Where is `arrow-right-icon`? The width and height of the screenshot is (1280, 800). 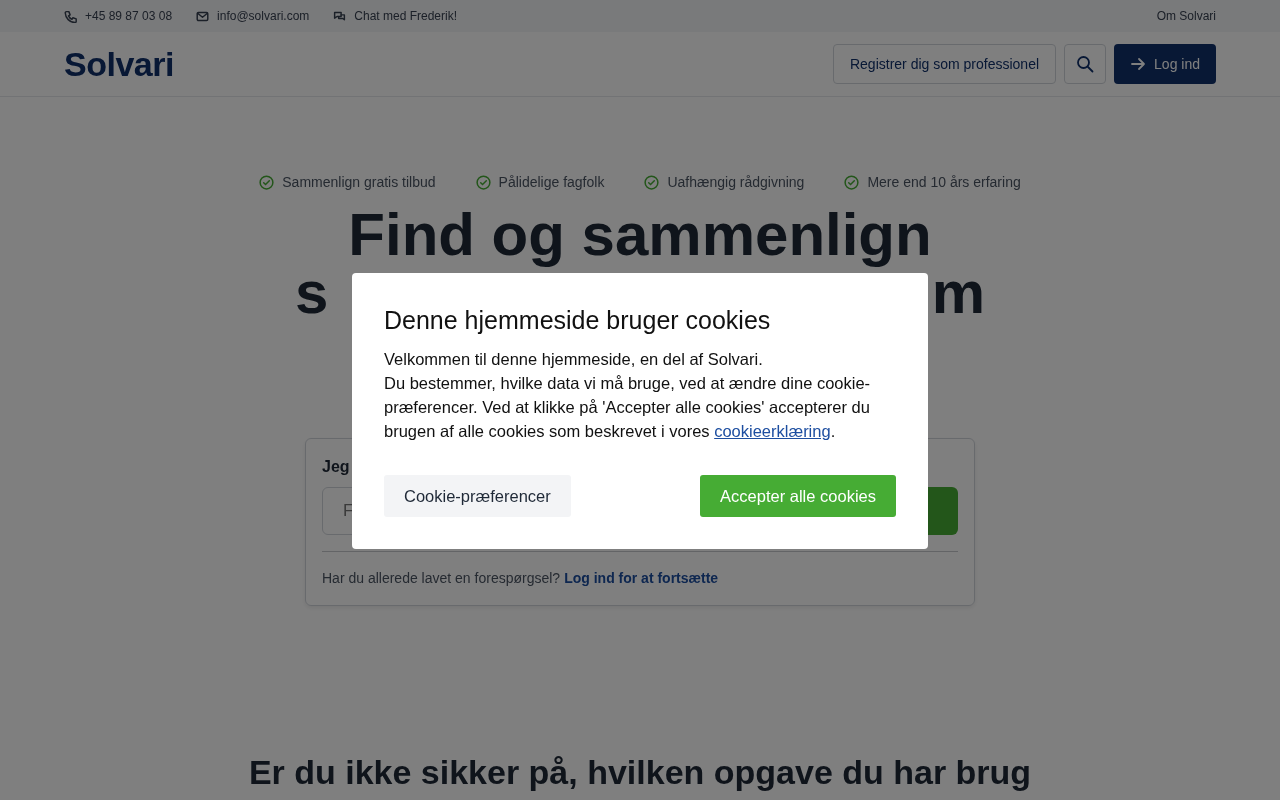 arrow-right-icon is located at coordinates (1138, 64).